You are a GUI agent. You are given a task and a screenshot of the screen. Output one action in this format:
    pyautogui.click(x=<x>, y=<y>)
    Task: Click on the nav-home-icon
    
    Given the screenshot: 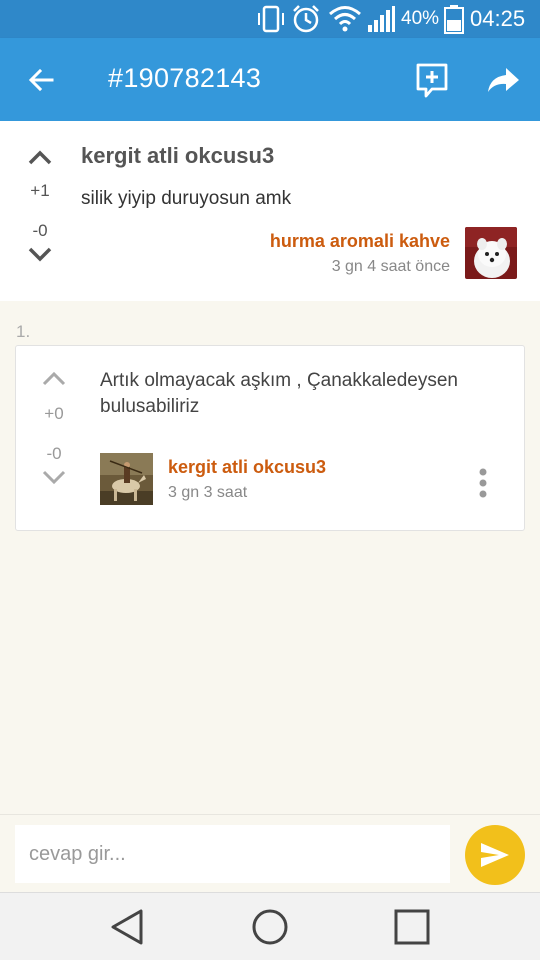 What is the action you would take?
    pyautogui.click(x=270, y=927)
    